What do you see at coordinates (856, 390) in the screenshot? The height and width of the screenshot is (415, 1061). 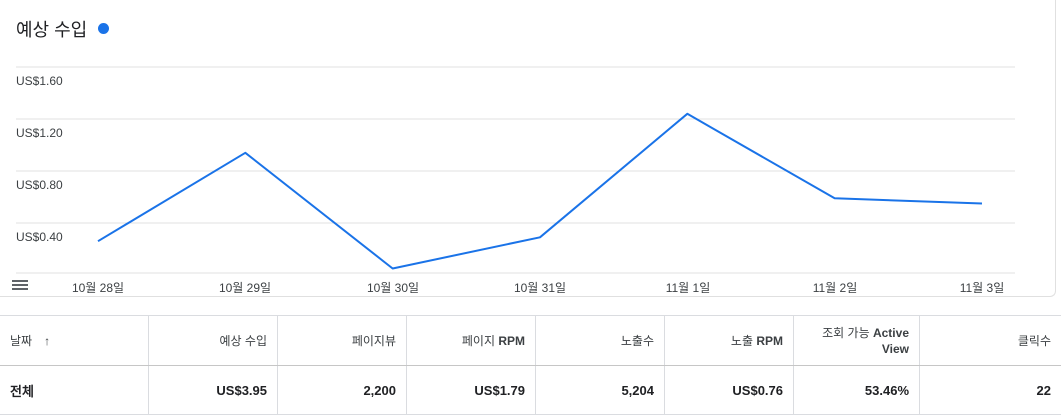 I see `cell-active-view: 53.46%` at bounding box center [856, 390].